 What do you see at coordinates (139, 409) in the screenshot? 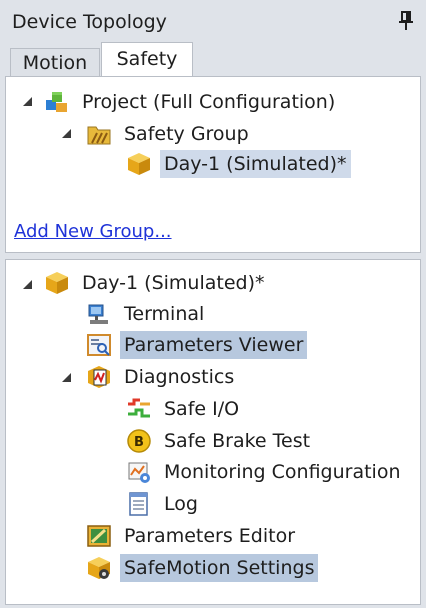
I see `safe-io-icon` at bounding box center [139, 409].